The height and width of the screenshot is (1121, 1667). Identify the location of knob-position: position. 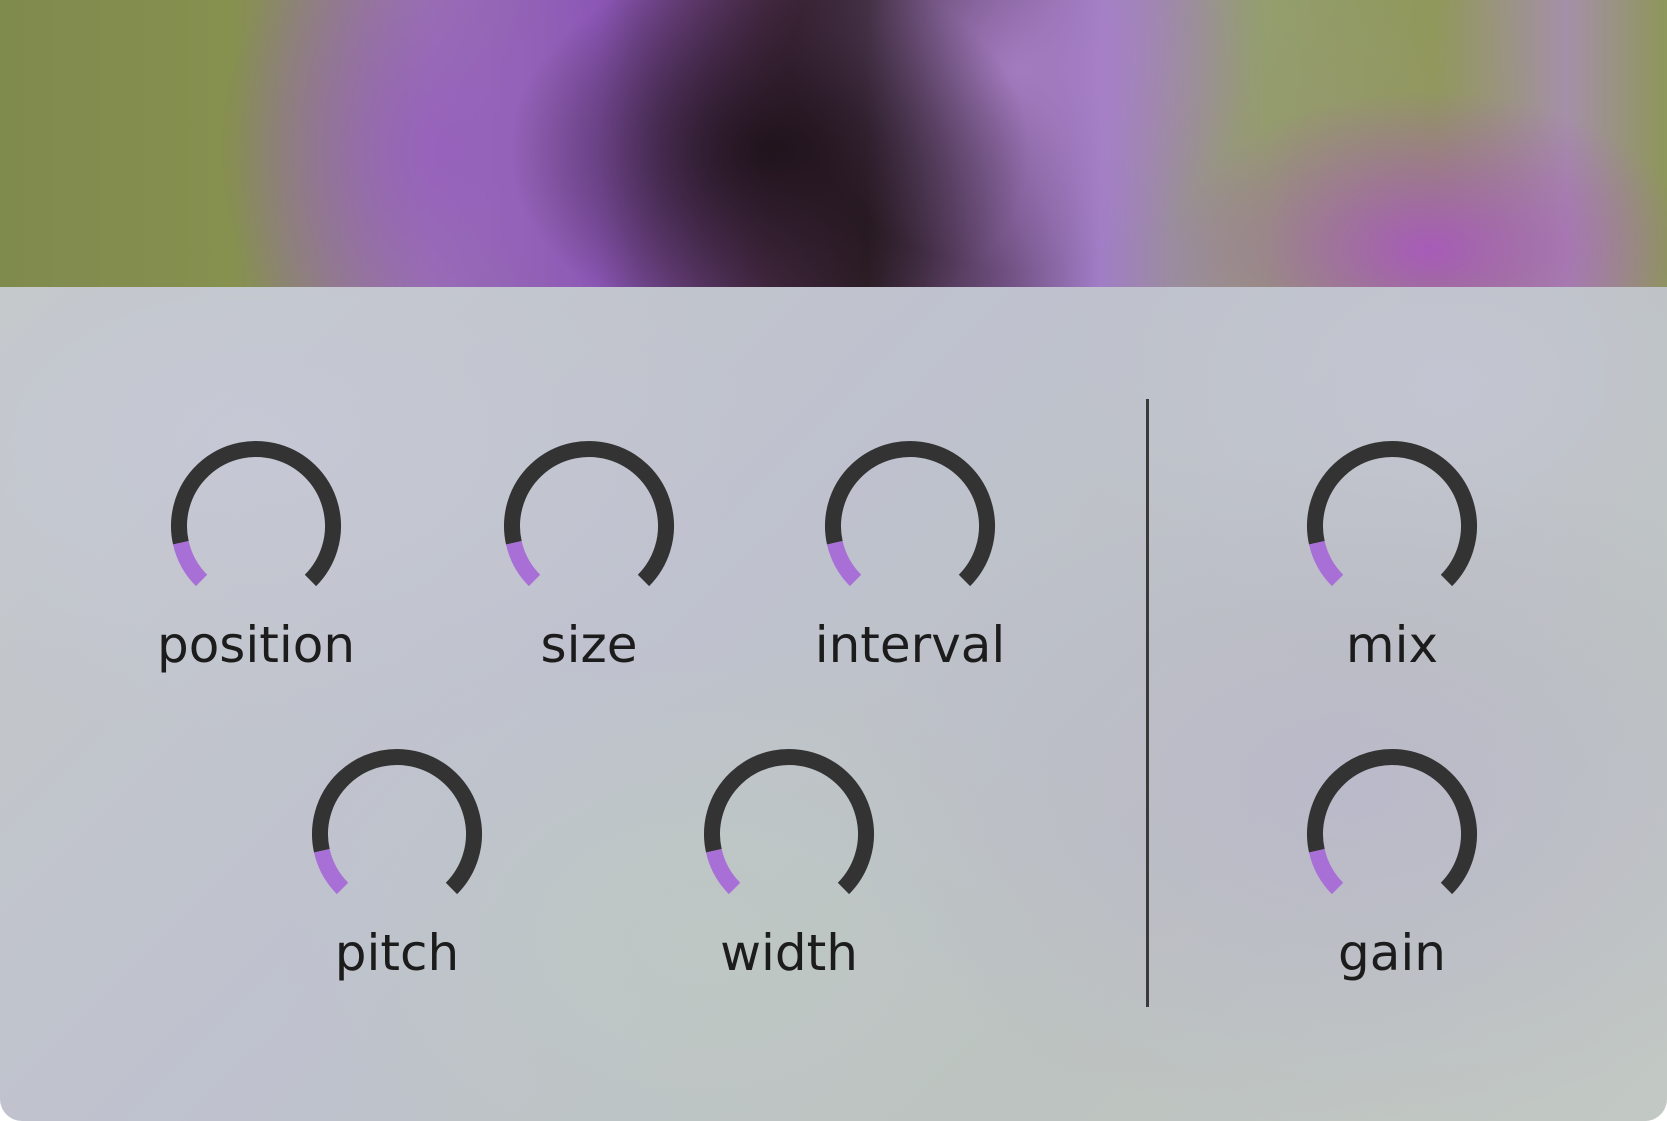
(256, 563).